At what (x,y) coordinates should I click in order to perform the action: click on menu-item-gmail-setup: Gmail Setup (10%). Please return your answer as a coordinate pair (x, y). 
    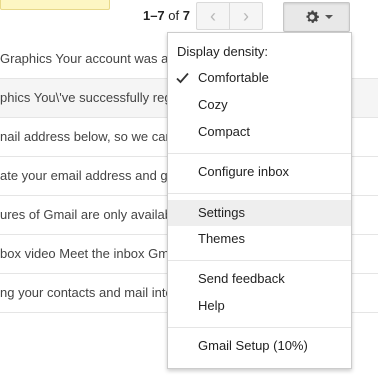
    Looking at the image, I should click on (259, 346).